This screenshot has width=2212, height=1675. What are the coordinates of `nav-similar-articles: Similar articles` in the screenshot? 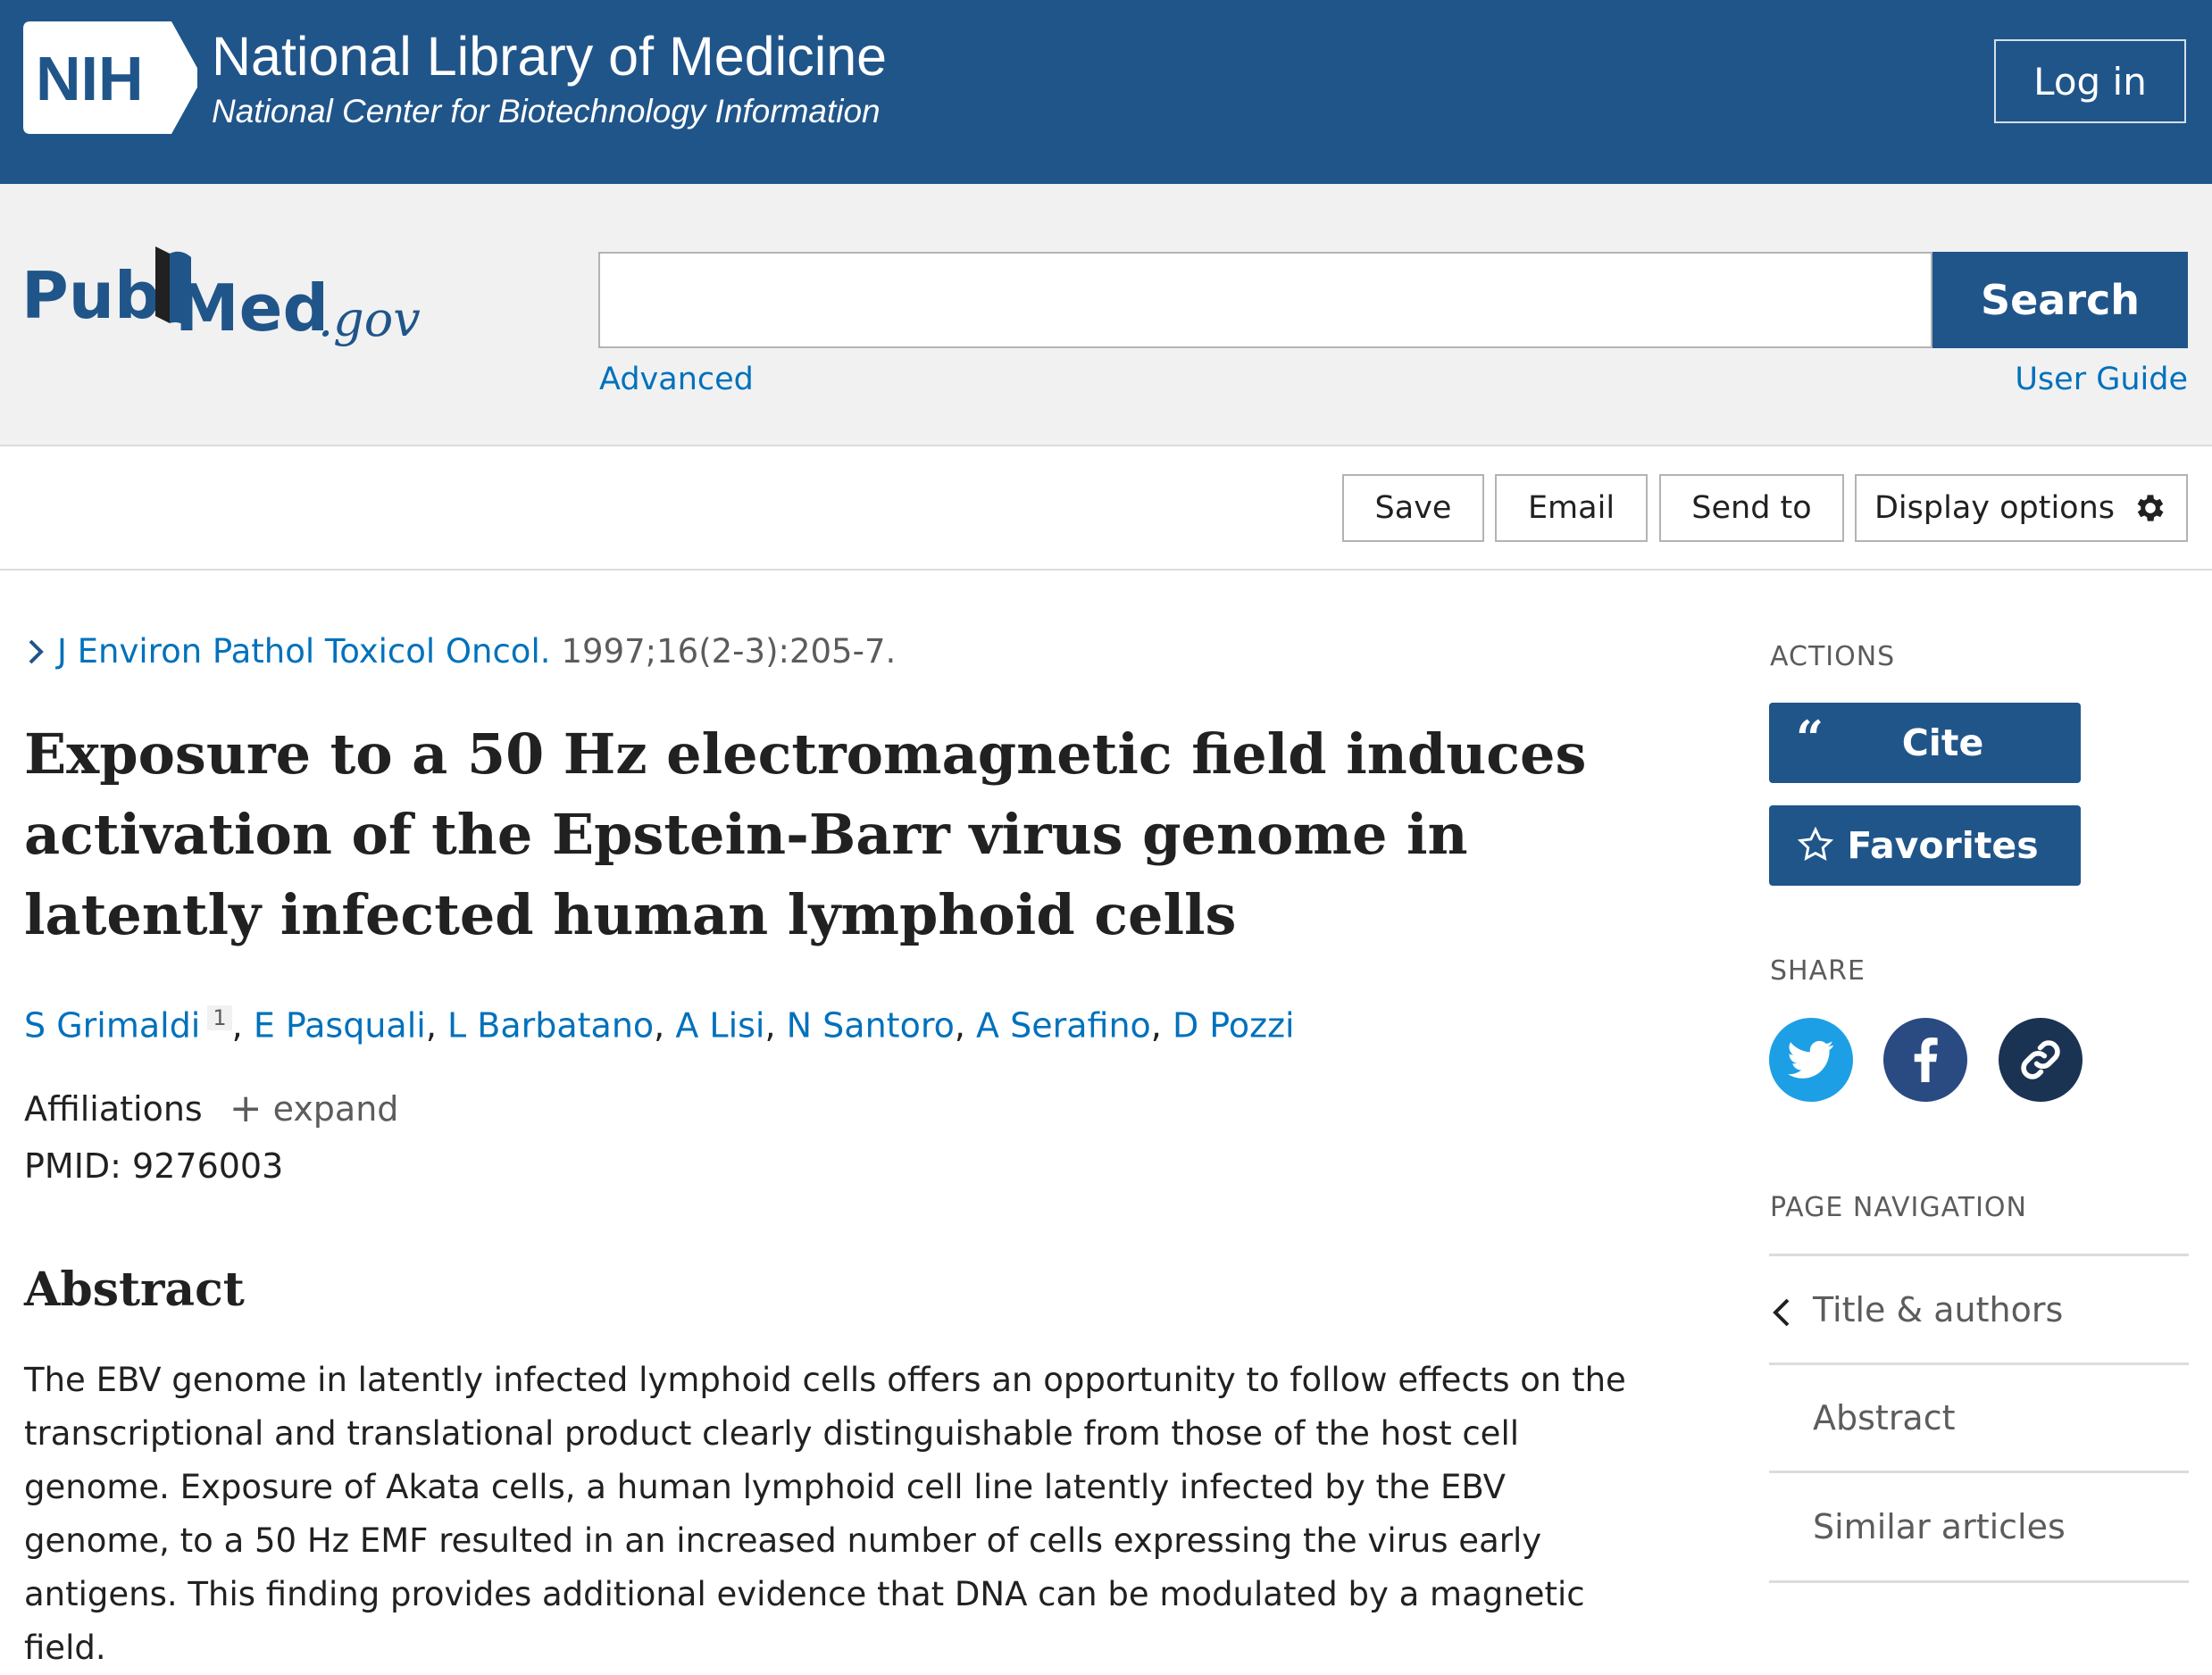 It's located at (1939, 1527).